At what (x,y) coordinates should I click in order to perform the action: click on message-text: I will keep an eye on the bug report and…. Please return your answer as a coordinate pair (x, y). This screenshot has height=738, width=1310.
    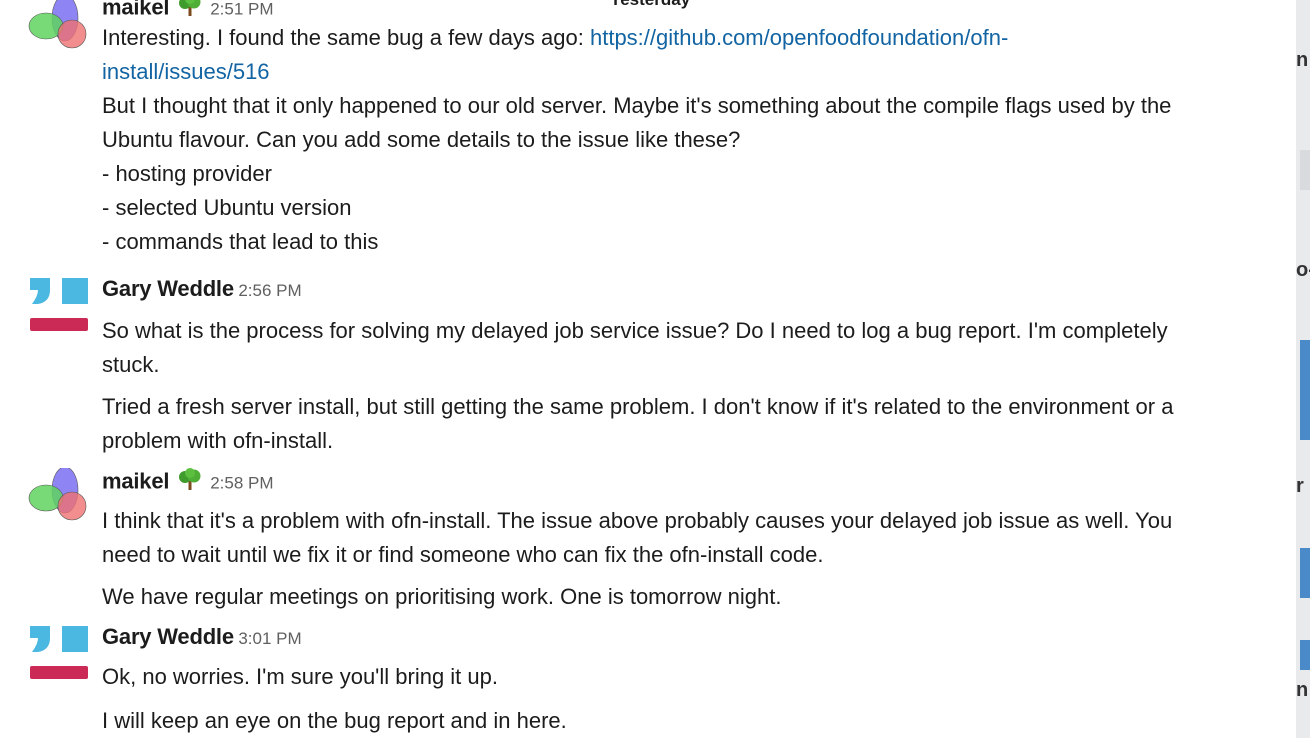
    Looking at the image, I should click on (334, 720).